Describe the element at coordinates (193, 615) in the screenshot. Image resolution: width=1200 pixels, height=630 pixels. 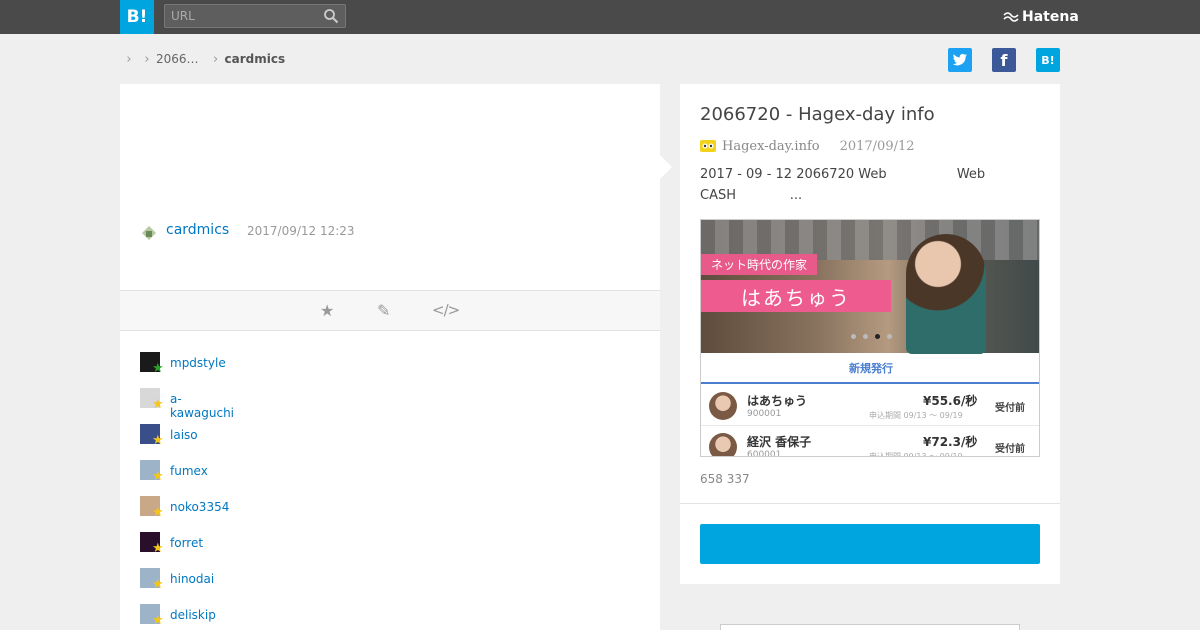
I see `user-name-link: deliskip` at that location.